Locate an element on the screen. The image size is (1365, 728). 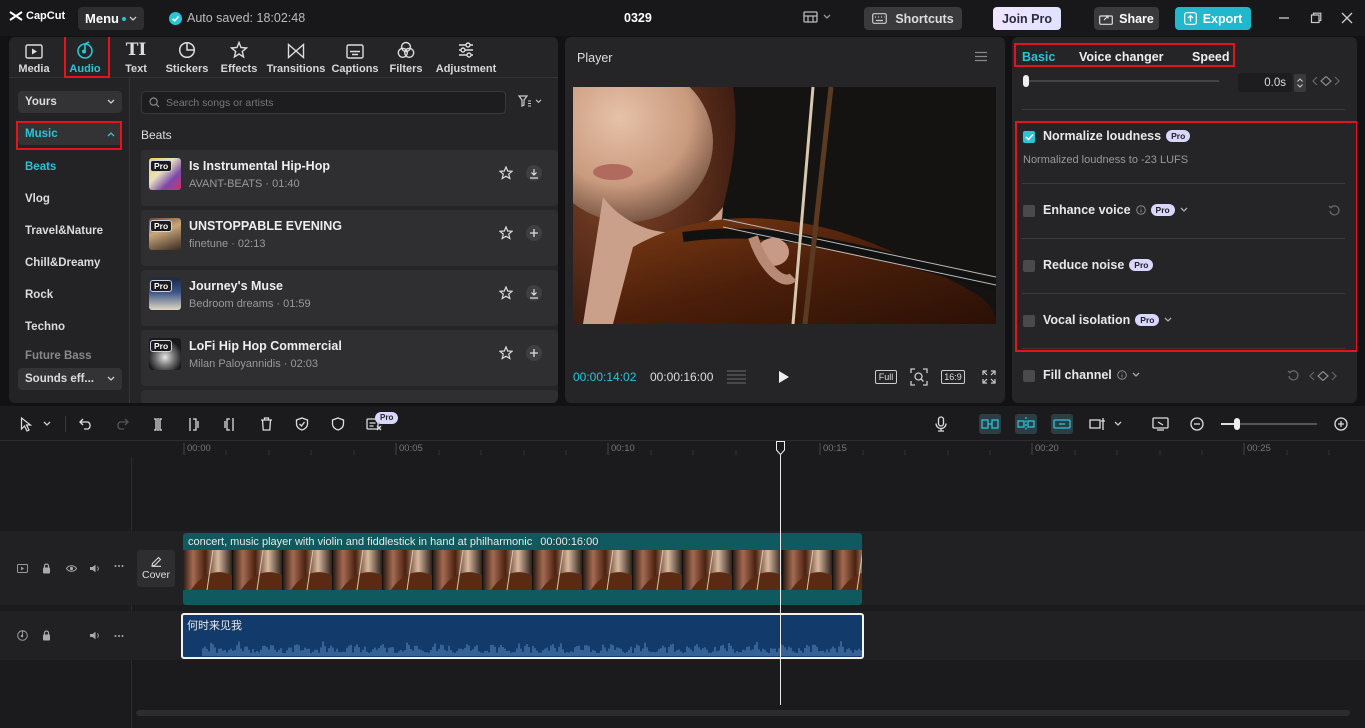
mute-video-track-button is located at coordinates (95, 568).